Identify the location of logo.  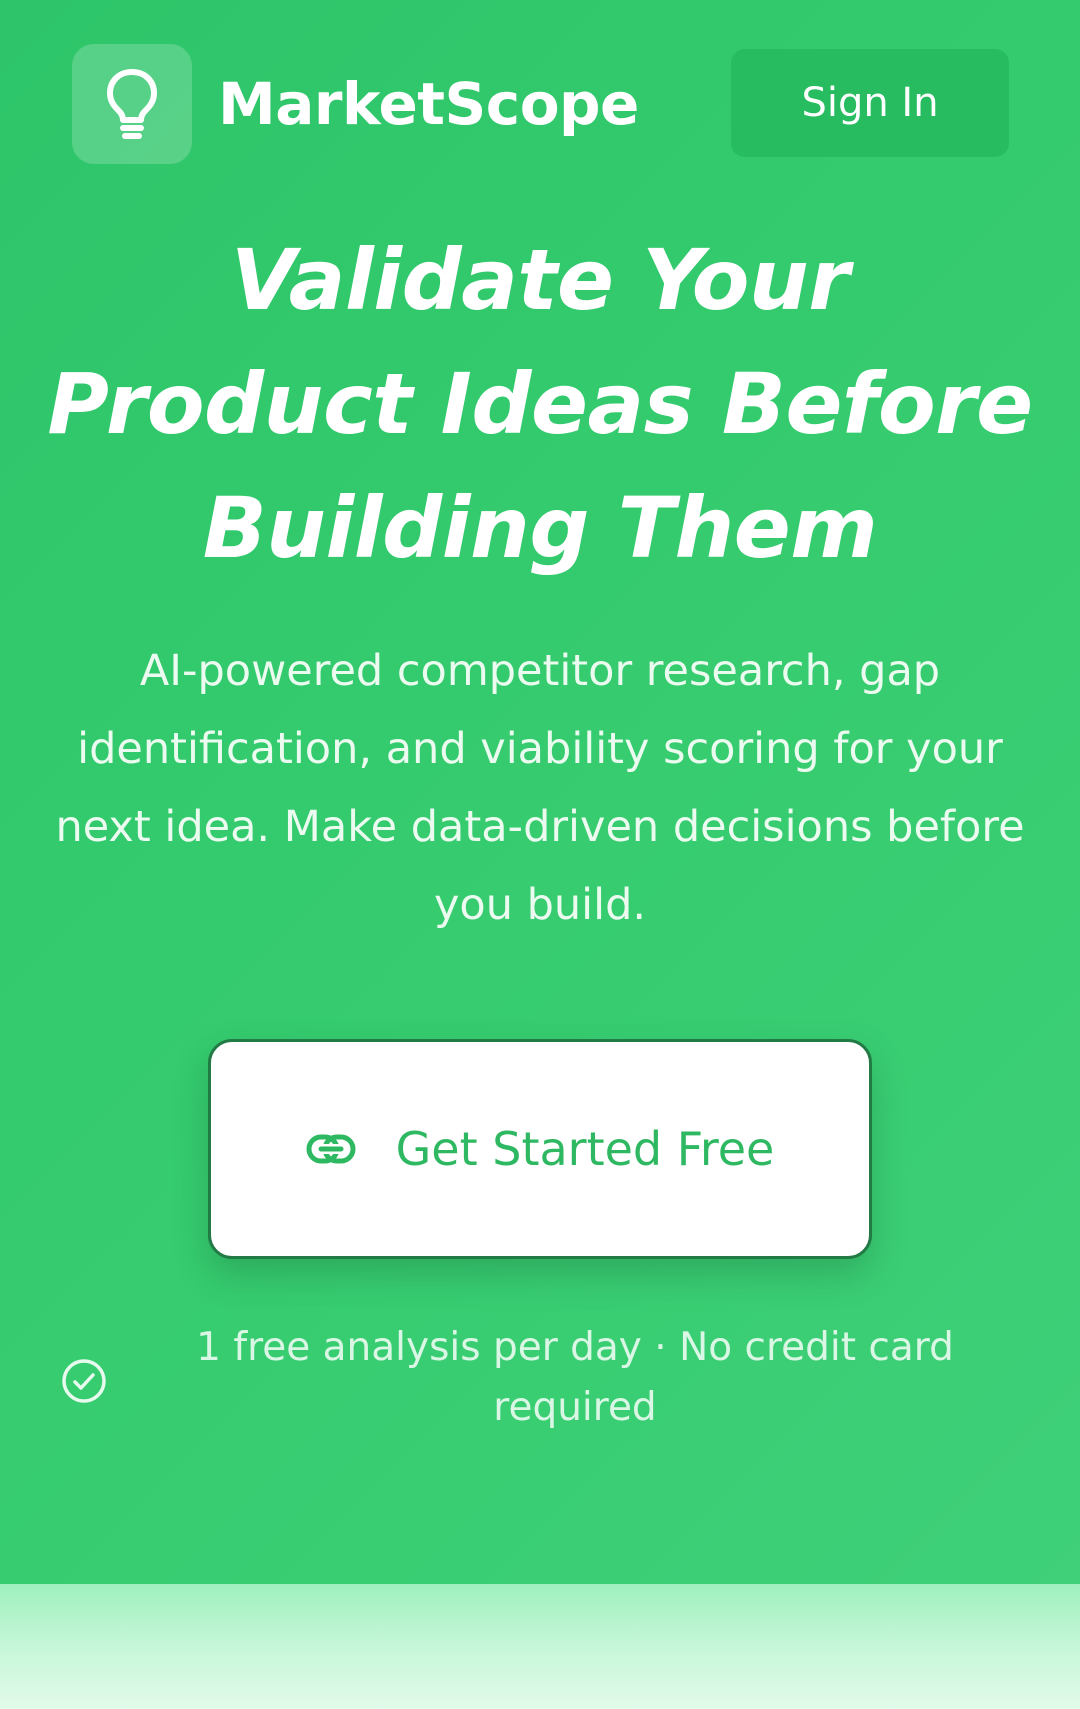
(132, 104).